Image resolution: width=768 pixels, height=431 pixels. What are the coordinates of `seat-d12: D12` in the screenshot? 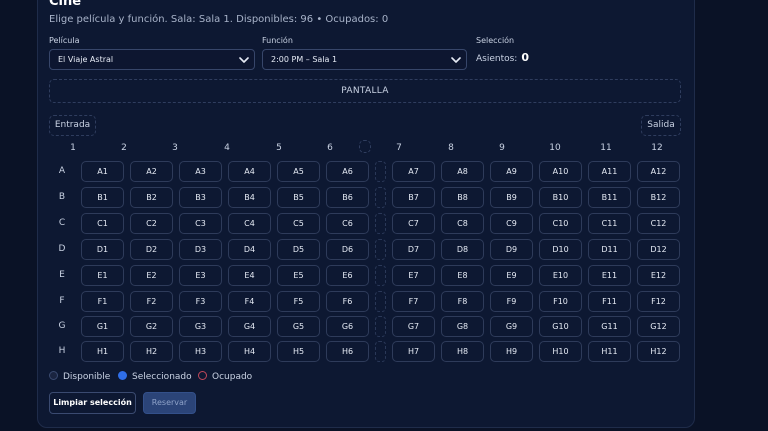 It's located at (658, 249).